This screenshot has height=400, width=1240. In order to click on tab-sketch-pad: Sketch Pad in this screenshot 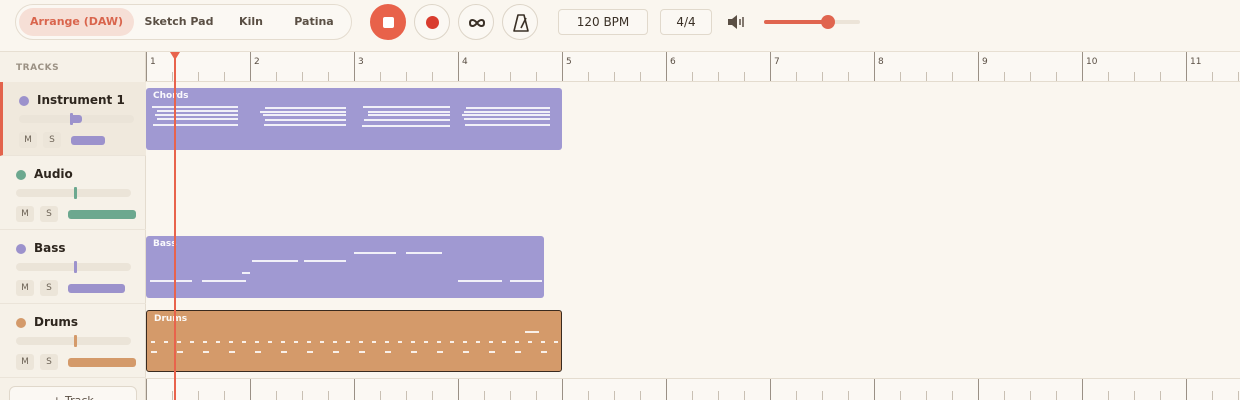, I will do `click(179, 22)`.